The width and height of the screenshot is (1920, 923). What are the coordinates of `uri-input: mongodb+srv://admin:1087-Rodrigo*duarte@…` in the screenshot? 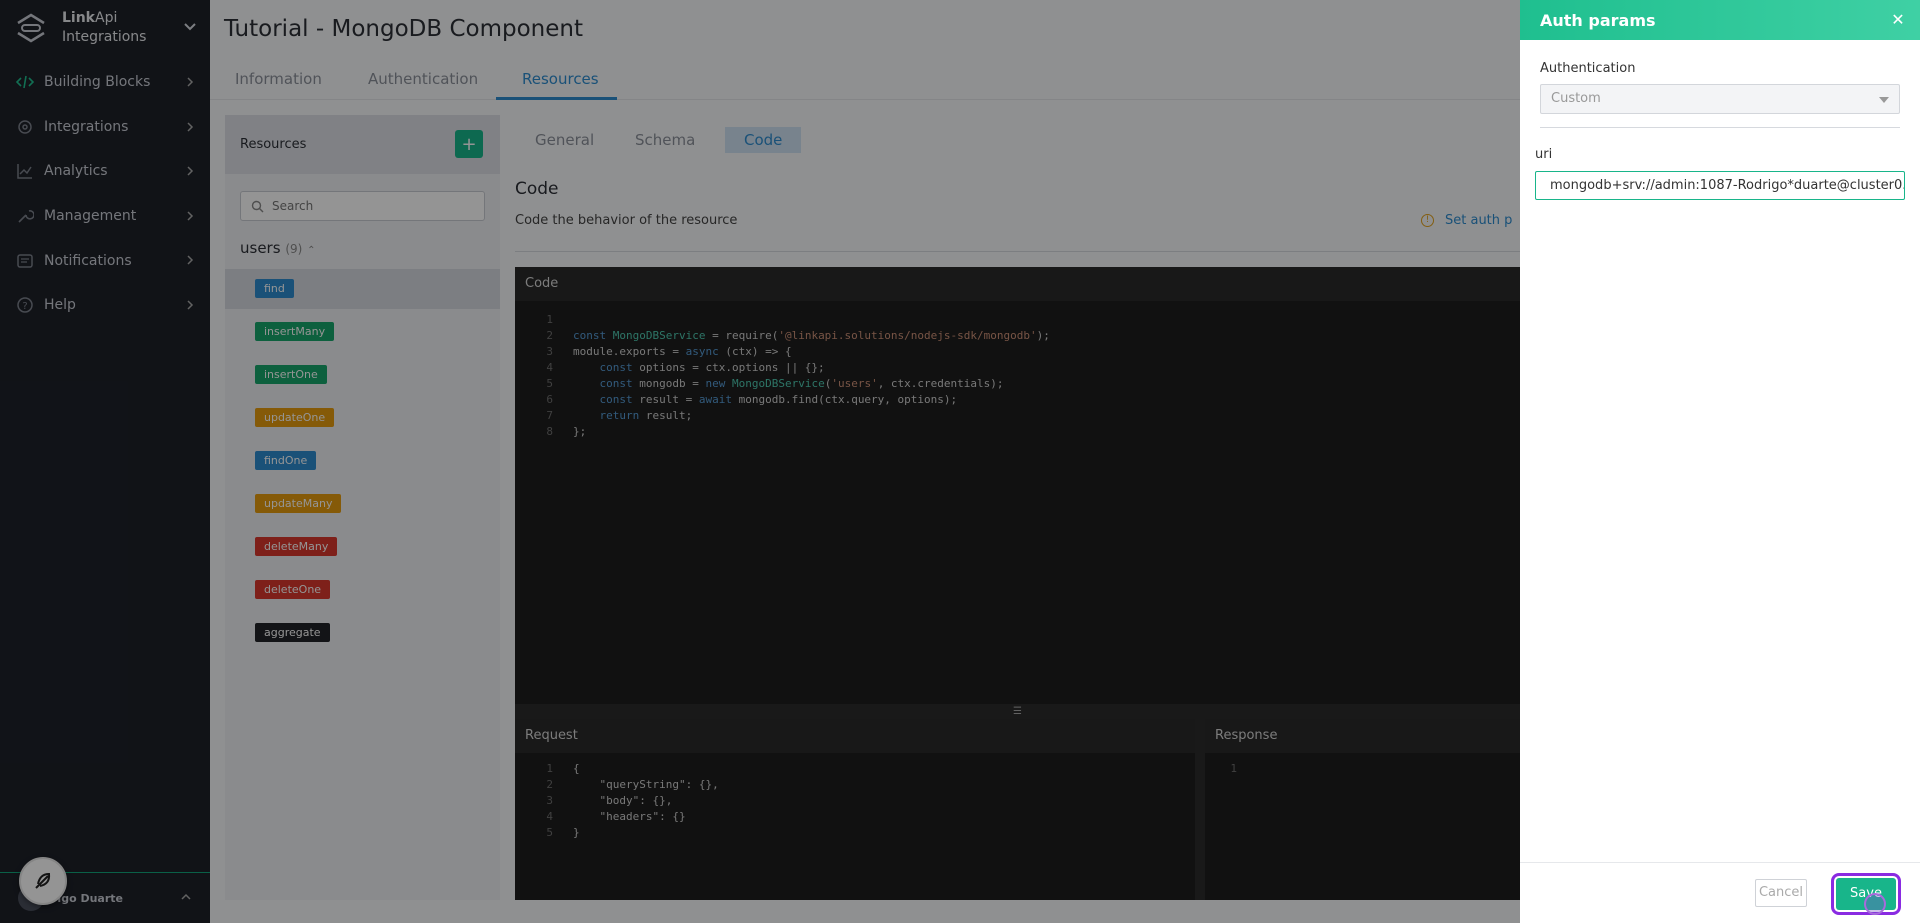 It's located at (1720, 185).